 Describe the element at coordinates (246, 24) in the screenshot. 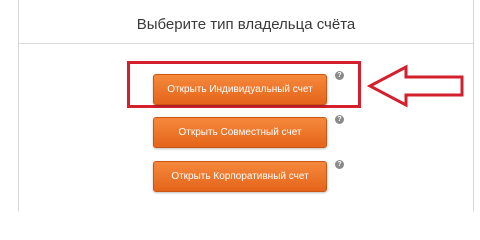

I see `page-title: Выберите тип владельца счёта` at that location.